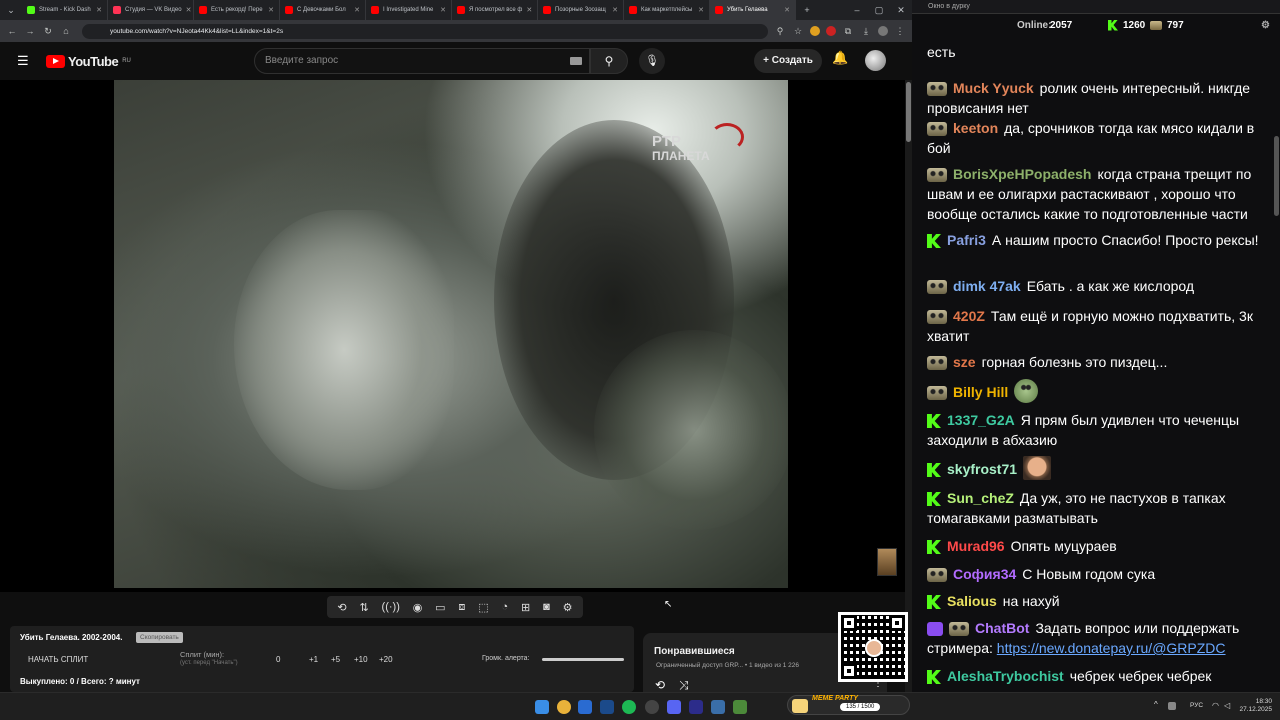  What do you see at coordinates (982, 469) in the screenshot?
I see `chat-username: skyfrost71` at bounding box center [982, 469].